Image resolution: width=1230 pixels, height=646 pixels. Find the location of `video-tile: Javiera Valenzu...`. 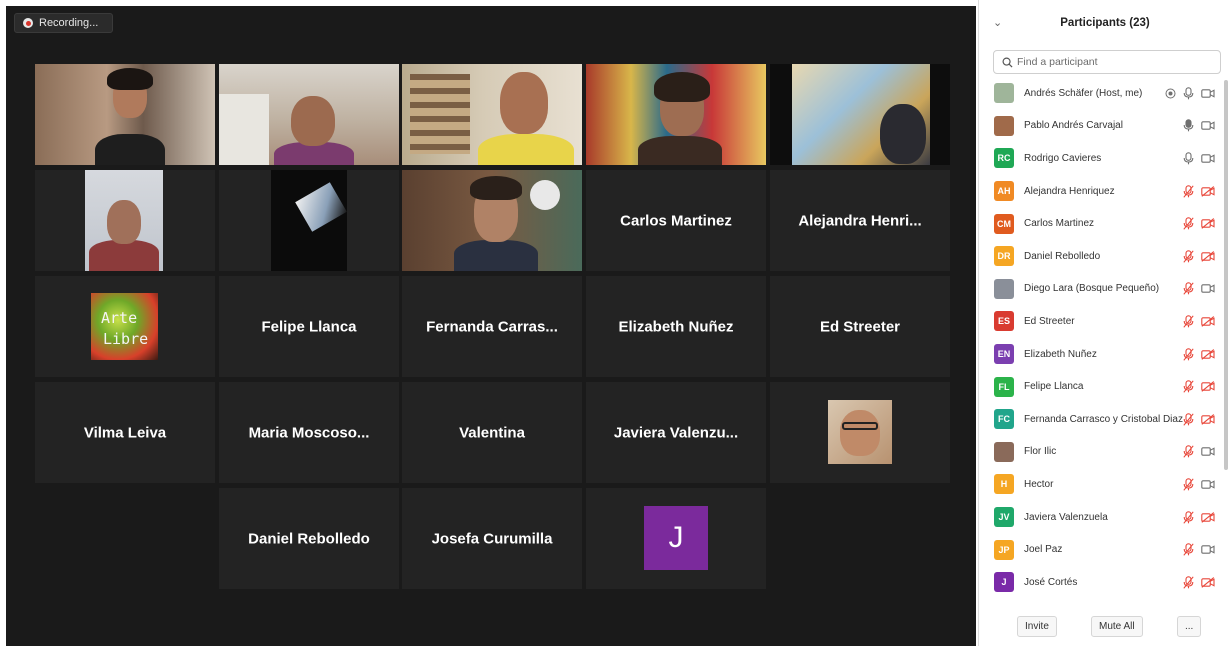

video-tile: Javiera Valenzu... is located at coordinates (676, 432).